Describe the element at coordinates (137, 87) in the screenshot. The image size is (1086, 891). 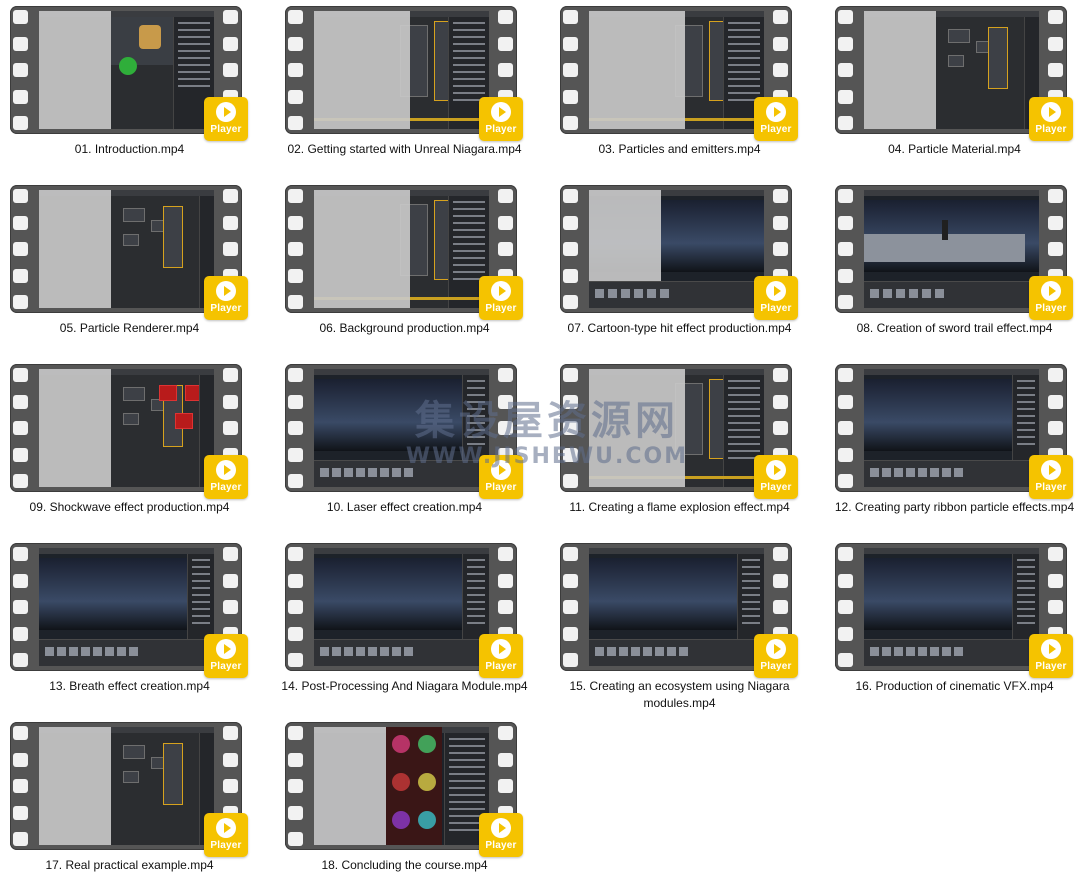
I see `video-tile: Player 01. Introduction.mp4` at that location.